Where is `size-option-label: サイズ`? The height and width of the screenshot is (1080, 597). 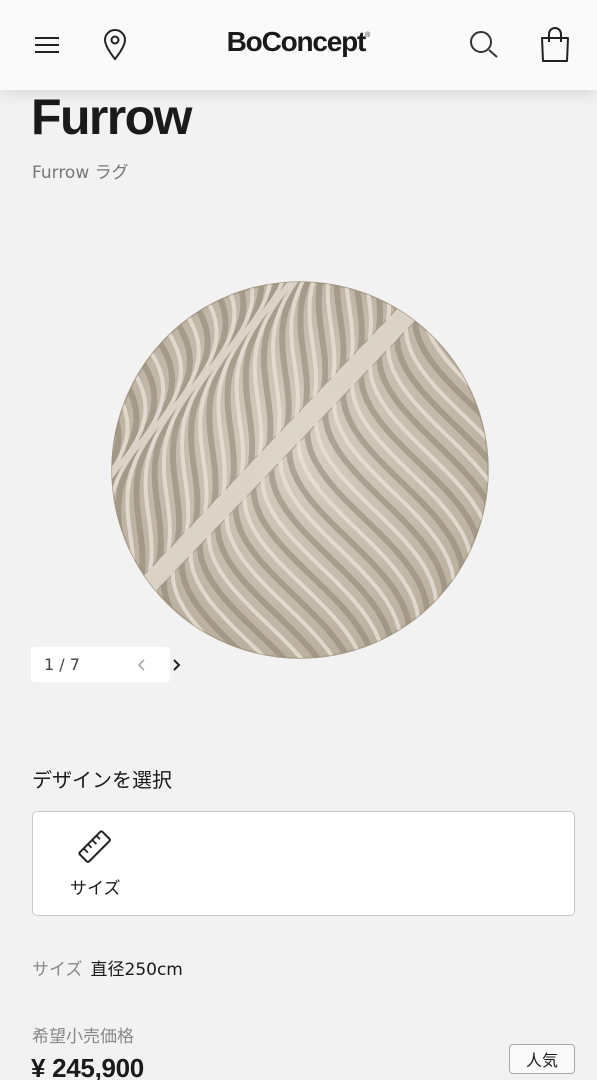 size-option-label: サイズ is located at coordinates (95, 889).